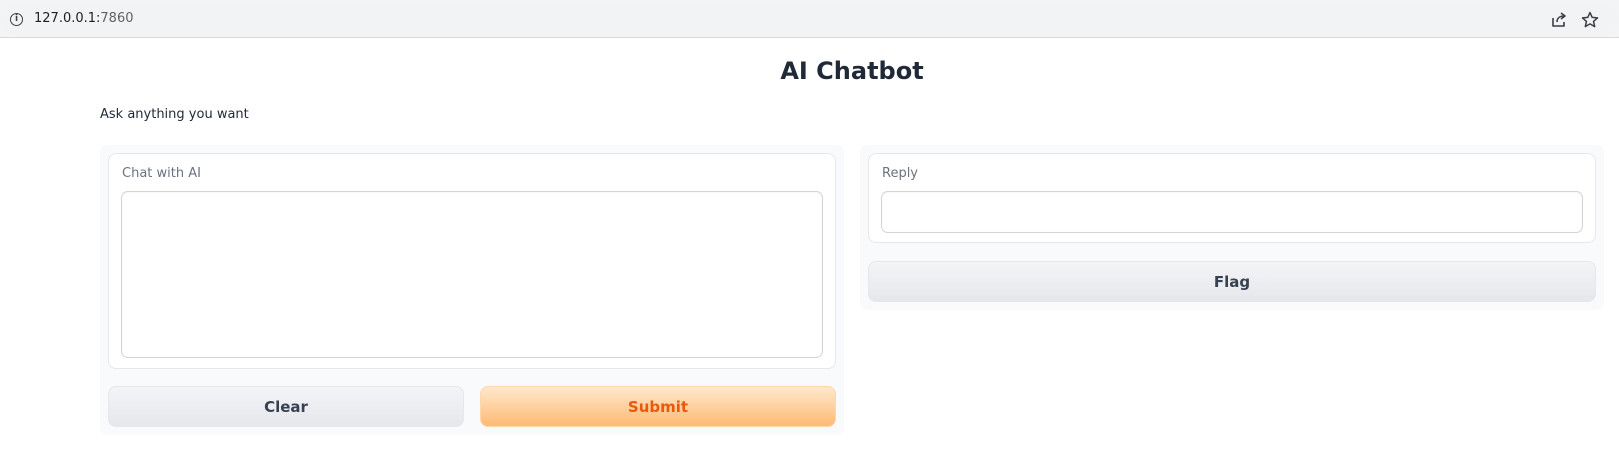  What do you see at coordinates (1590, 20) in the screenshot?
I see `star-icon` at bounding box center [1590, 20].